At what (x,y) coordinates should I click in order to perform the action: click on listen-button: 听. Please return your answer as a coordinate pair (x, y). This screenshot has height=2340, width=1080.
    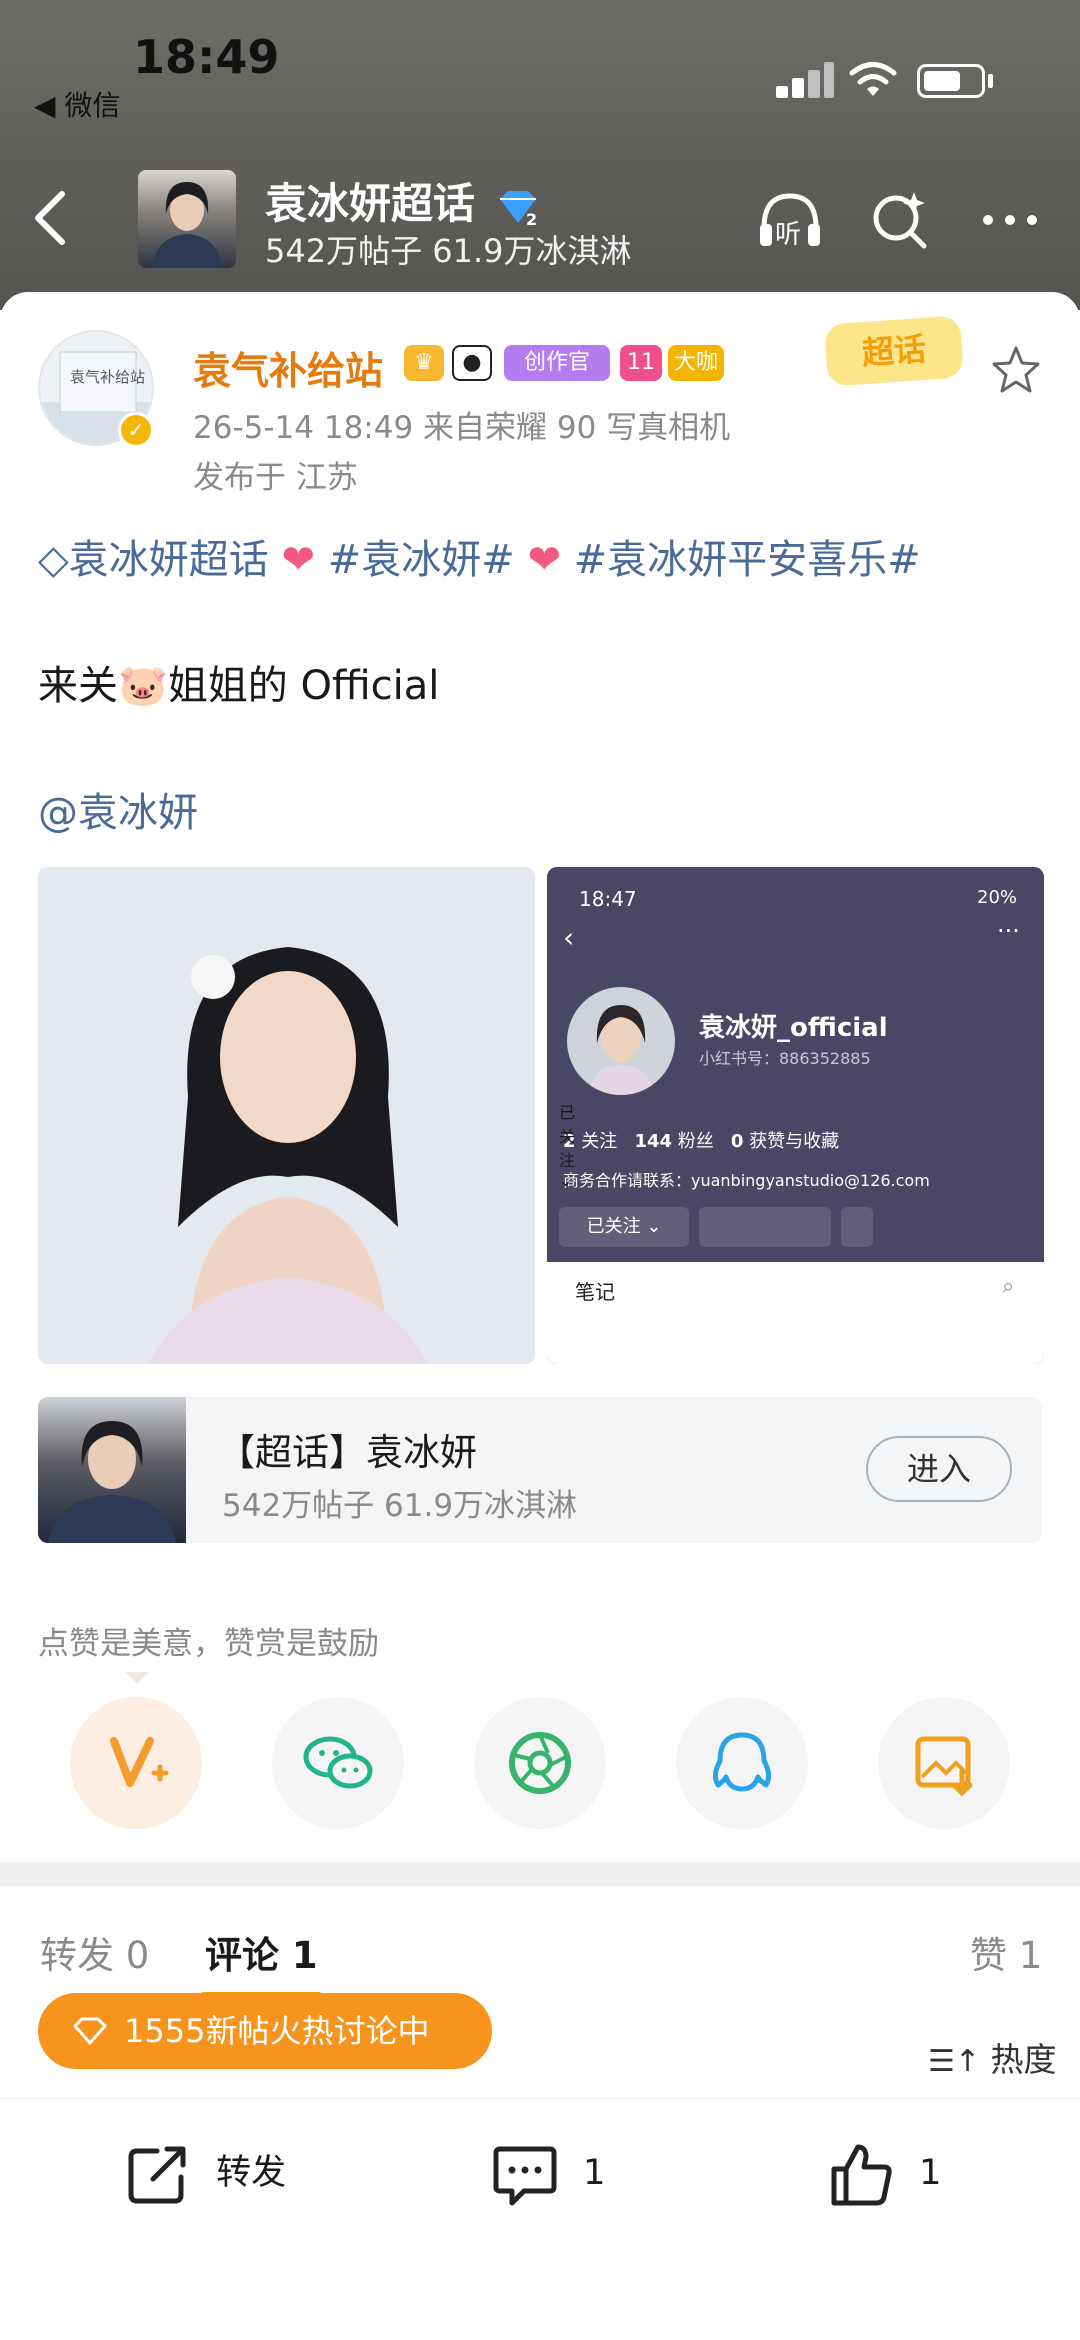
    Looking at the image, I should click on (787, 220).